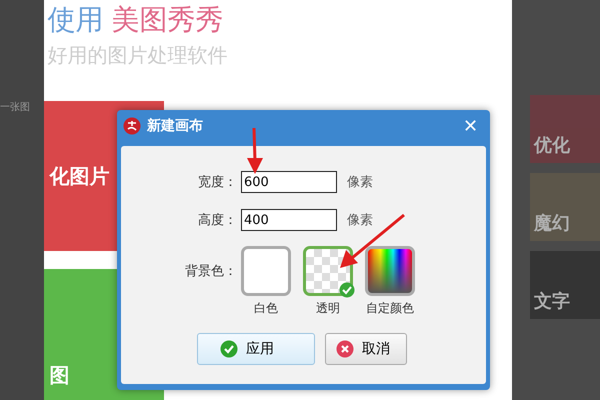 The image size is (600, 400). What do you see at coordinates (217, 220) in the screenshot?
I see `field-label: 高度：` at bounding box center [217, 220].